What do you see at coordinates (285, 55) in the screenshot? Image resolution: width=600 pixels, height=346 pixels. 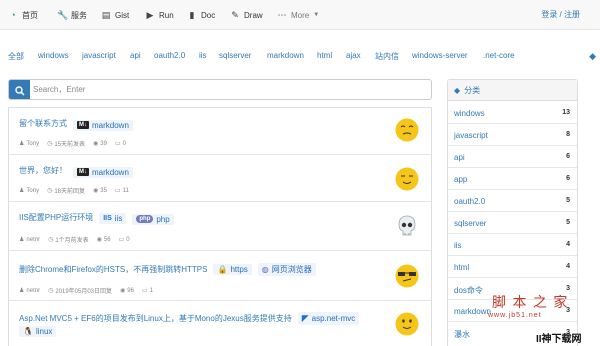 I see `tag-markdown: markdown` at bounding box center [285, 55].